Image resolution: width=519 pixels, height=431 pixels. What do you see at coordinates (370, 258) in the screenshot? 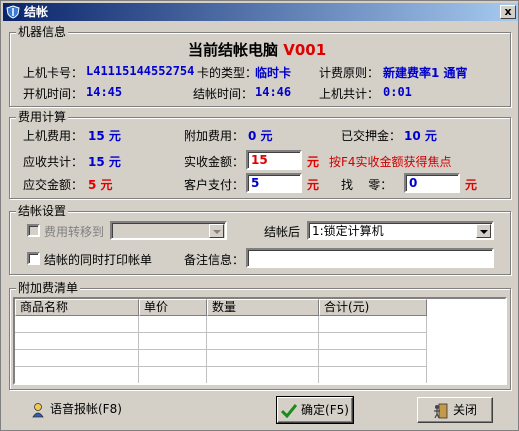
I see `remark-input` at bounding box center [370, 258].